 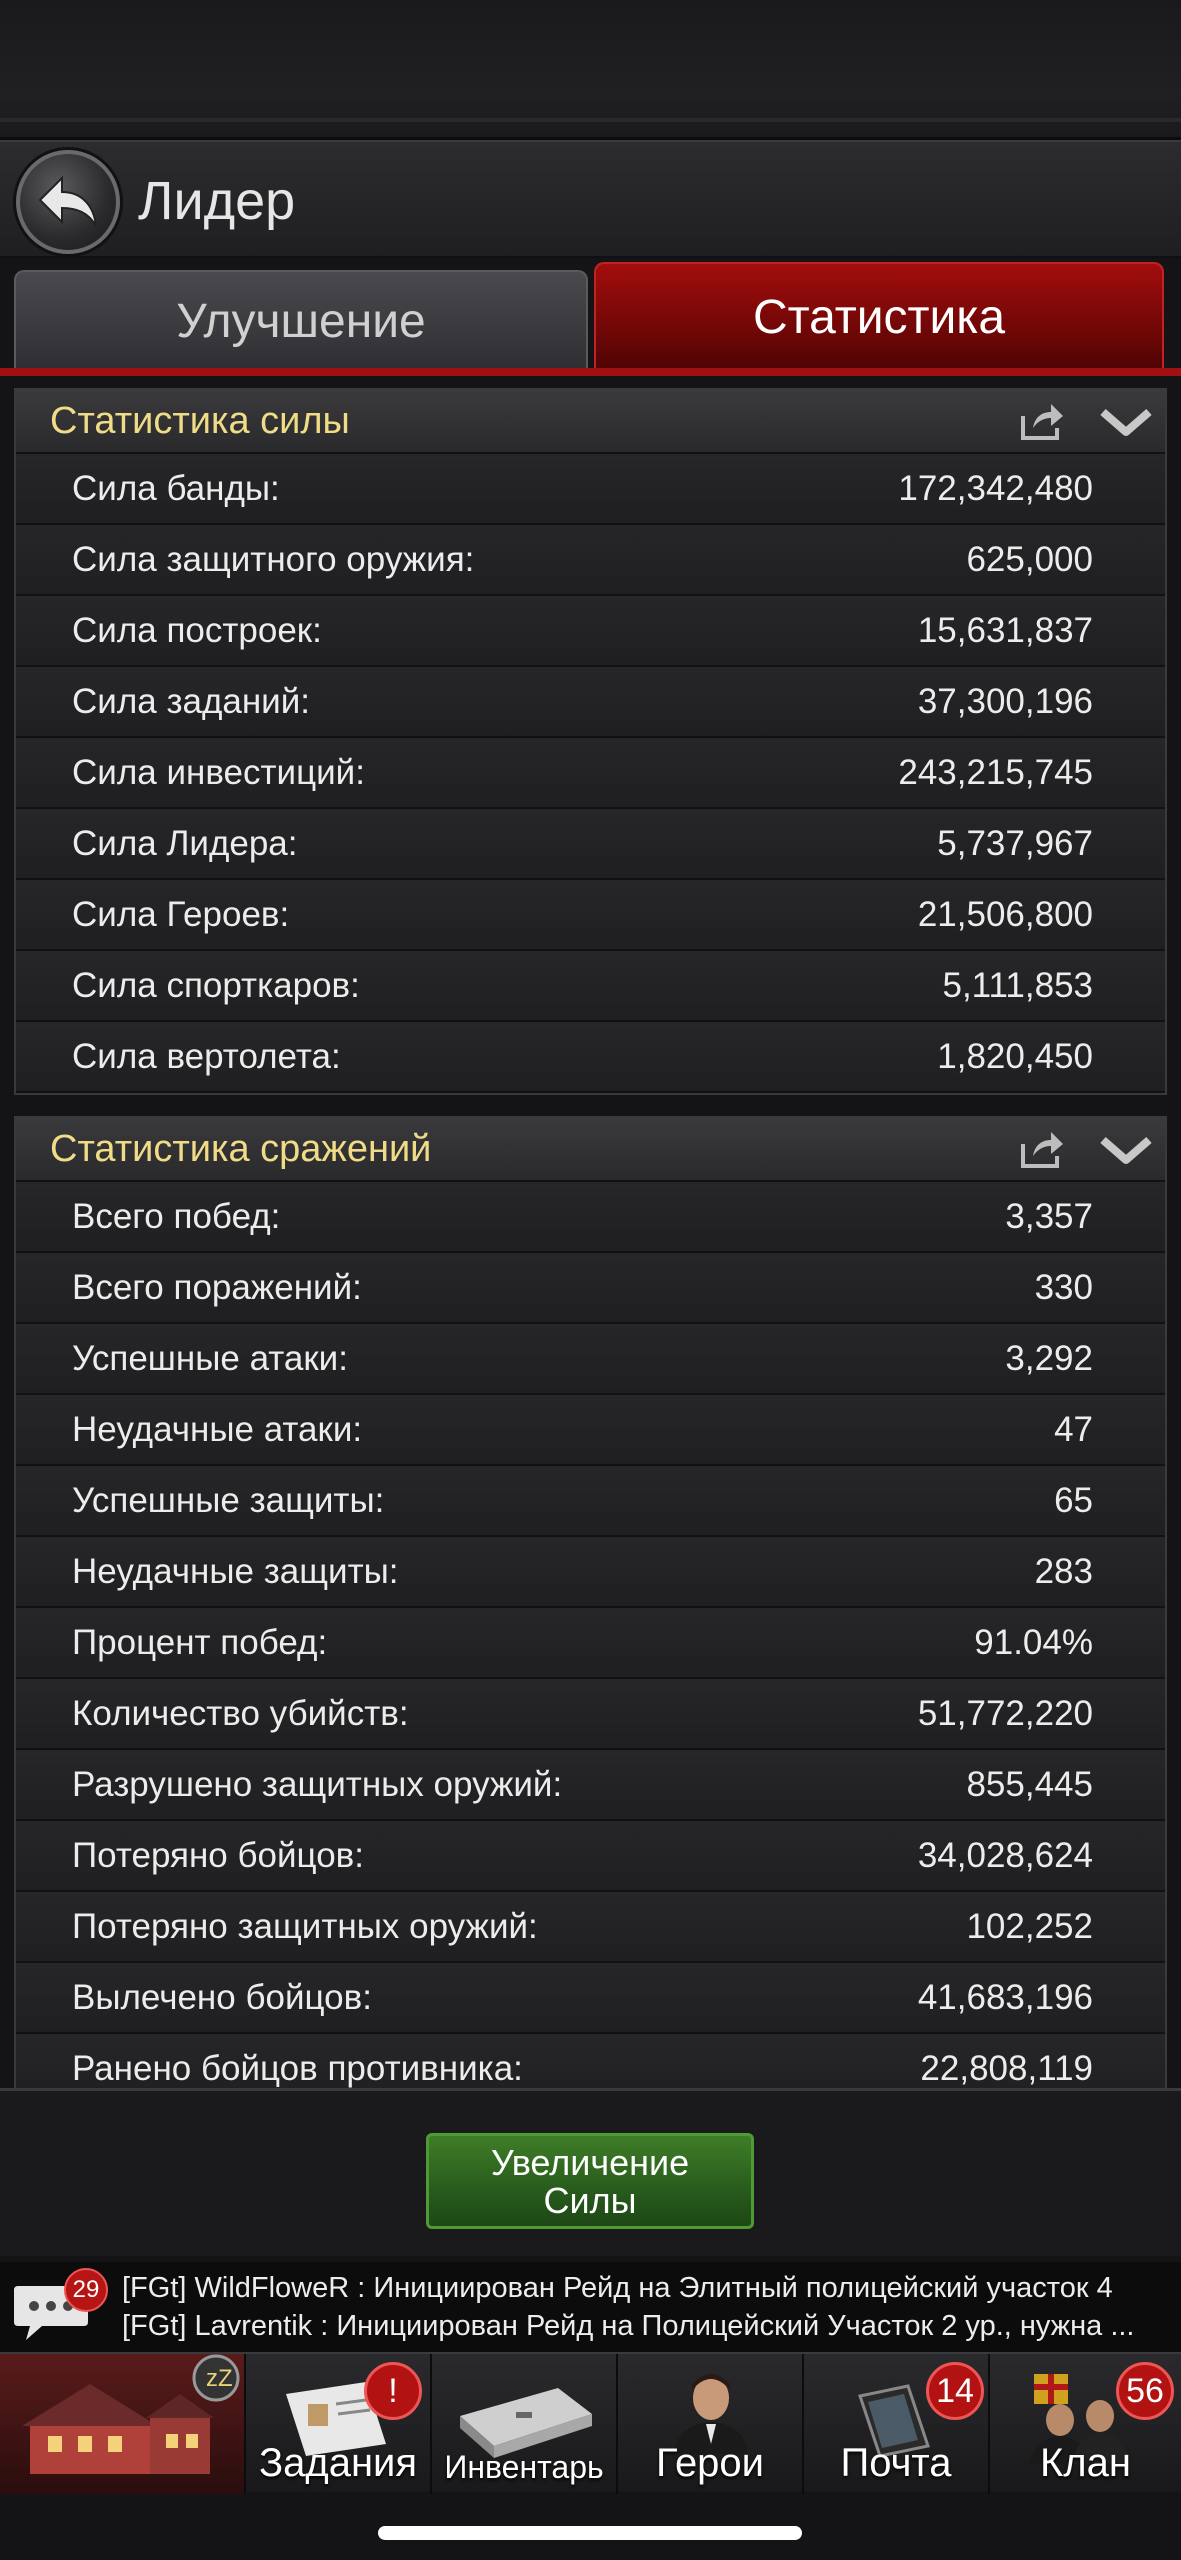 What do you see at coordinates (590, 1643) in the screenshot?
I see `stat-row: Процент побед: 91.04%` at bounding box center [590, 1643].